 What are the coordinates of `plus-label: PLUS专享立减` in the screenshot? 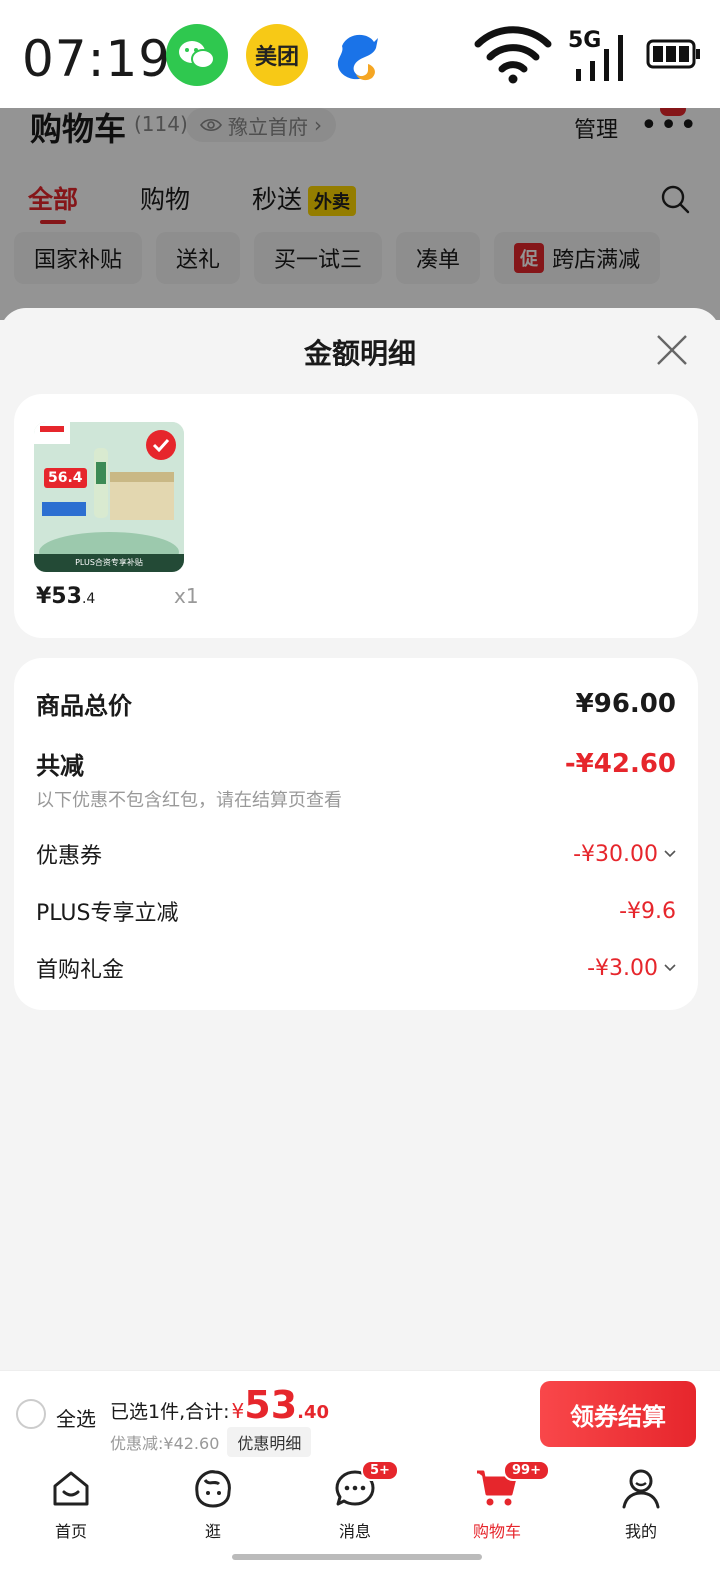 It's located at (107, 913).